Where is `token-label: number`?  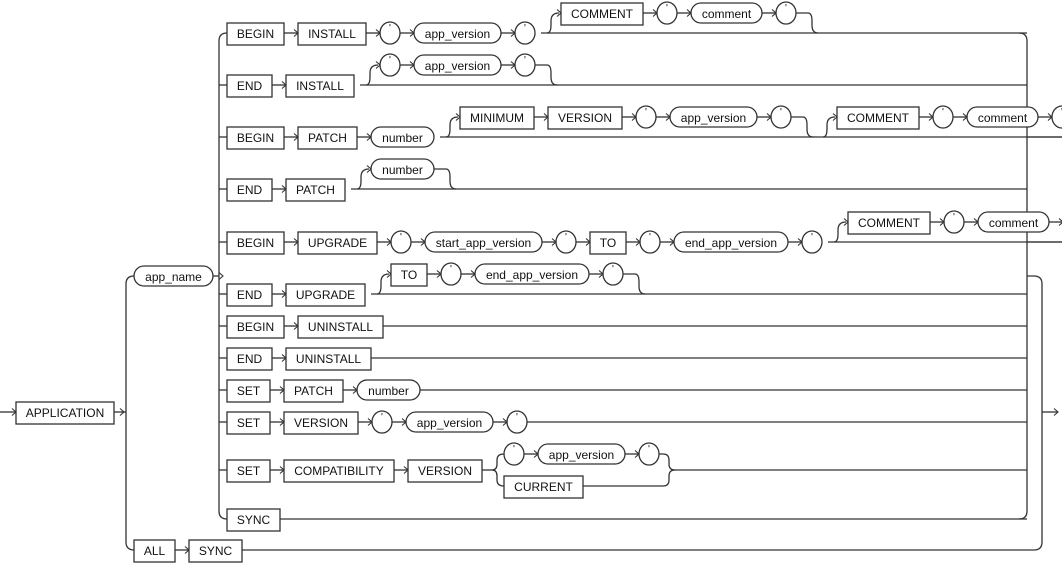
token-label: number is located at coordinates (388, 391).